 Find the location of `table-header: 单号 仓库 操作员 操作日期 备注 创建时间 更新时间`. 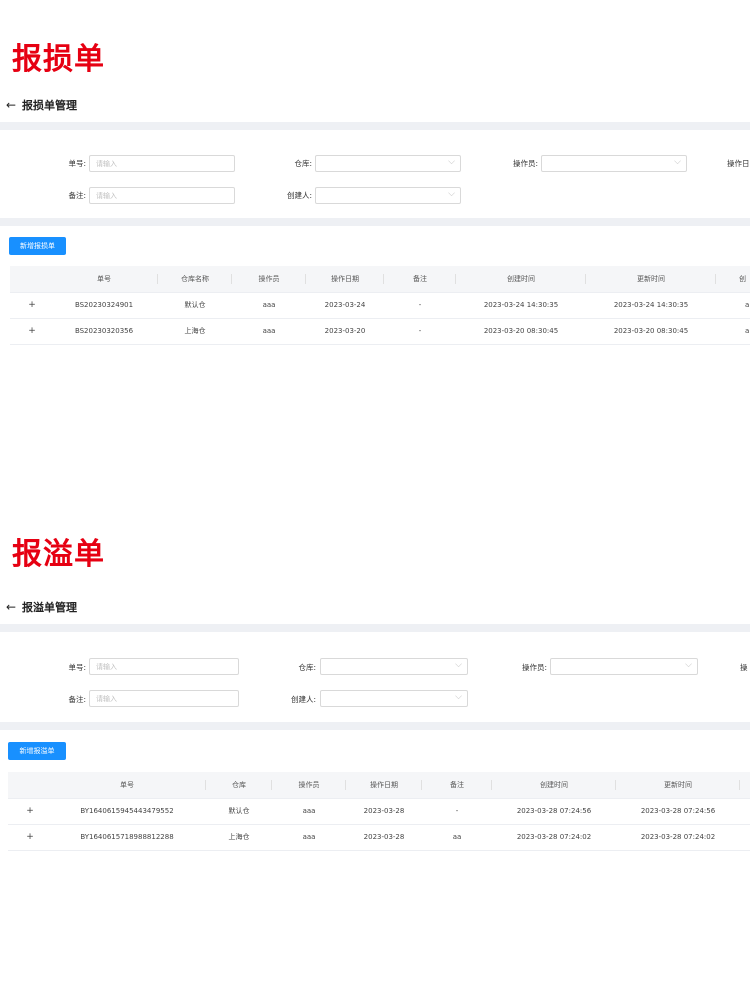

table-header: 单号 仓库 操作员 操作日期 备注 创建时间 更新时间 is located at coordinates (379, 785).